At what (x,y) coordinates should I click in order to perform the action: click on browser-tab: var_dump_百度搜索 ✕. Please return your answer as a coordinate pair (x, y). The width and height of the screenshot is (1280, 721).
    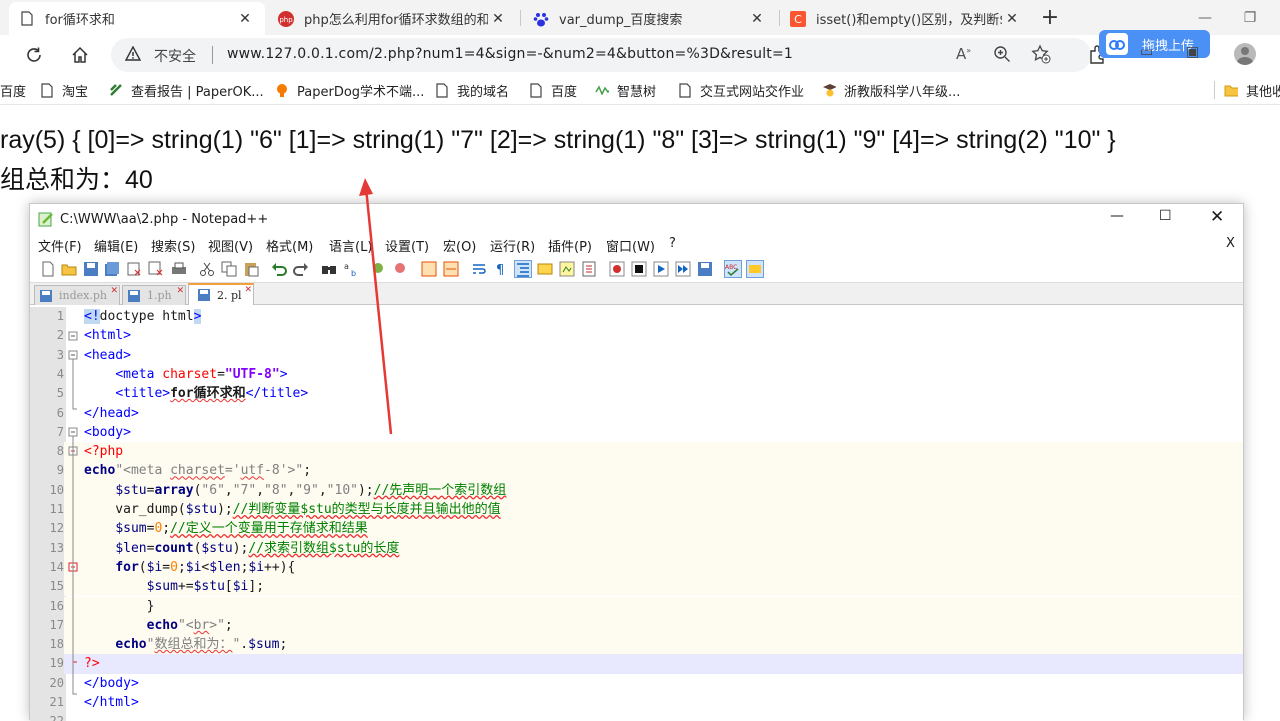
    Looking at the image, I should click on (650, 18).